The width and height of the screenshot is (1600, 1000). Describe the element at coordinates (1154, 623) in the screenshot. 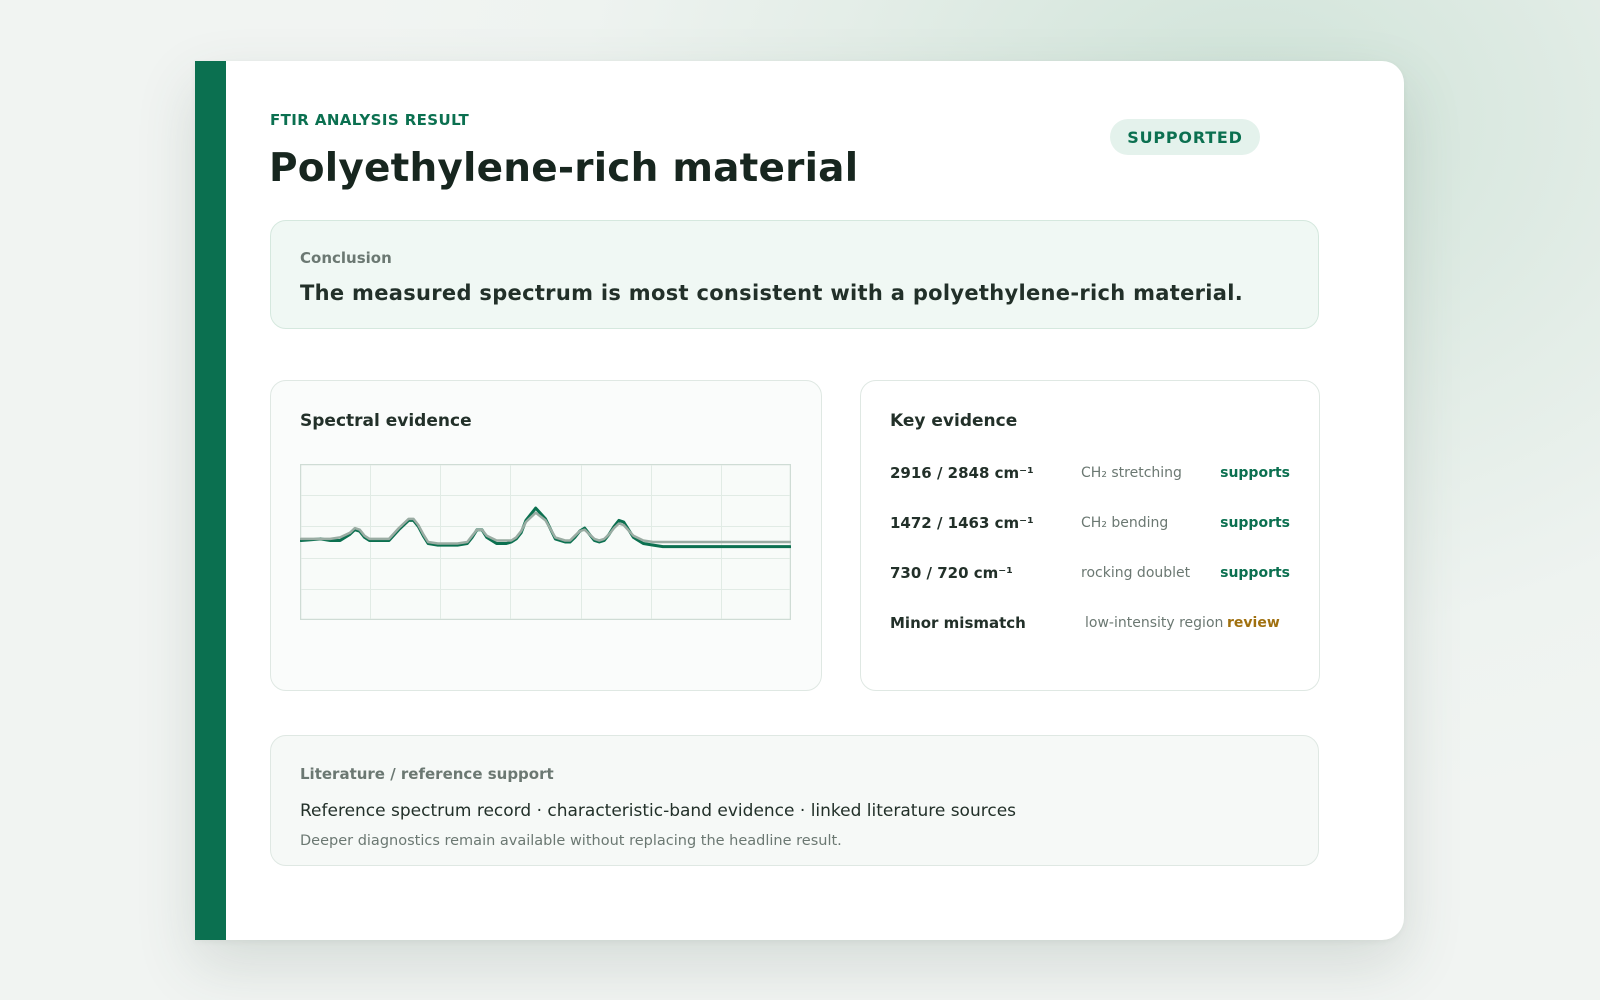

I see `evidence-assignment: low-intensity region` at that location.